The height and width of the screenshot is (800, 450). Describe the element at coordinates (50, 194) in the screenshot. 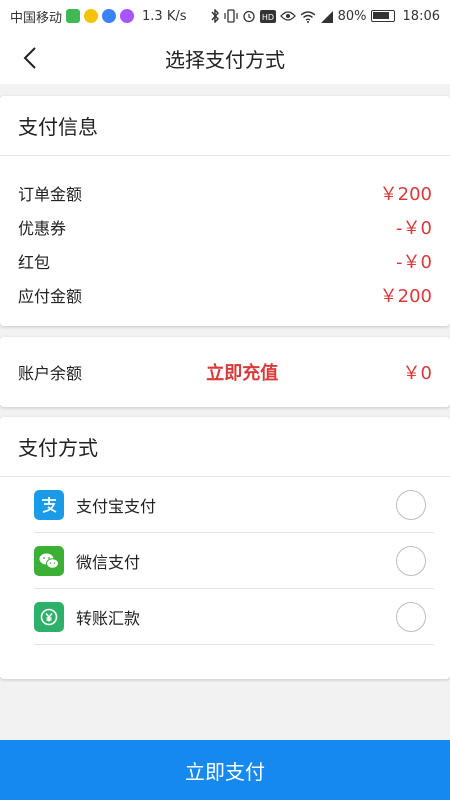

I see `info-label: 订单金额` at that location.